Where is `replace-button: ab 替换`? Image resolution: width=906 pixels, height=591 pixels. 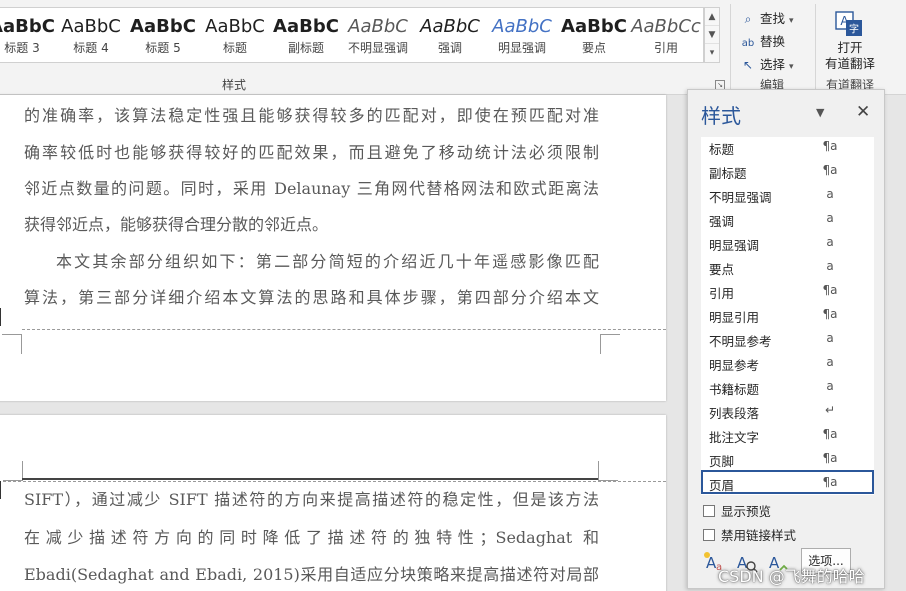
replace-button: ab 替换 is located at coordinates (762, 40).